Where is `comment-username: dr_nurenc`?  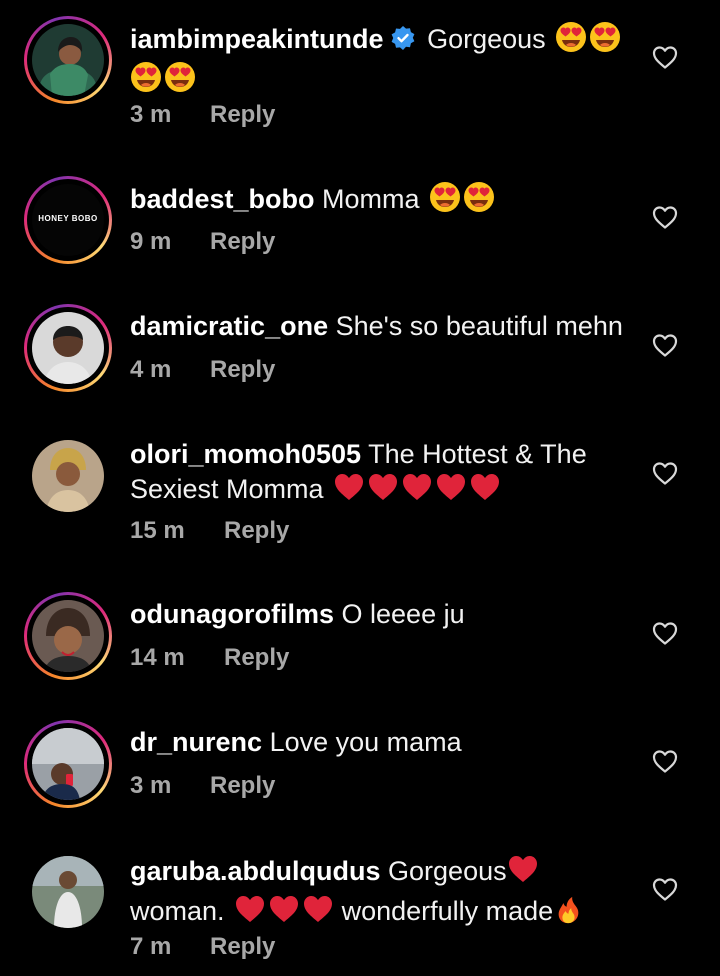
comment-username: dr_nurenc is located at coordinates (196, 742).